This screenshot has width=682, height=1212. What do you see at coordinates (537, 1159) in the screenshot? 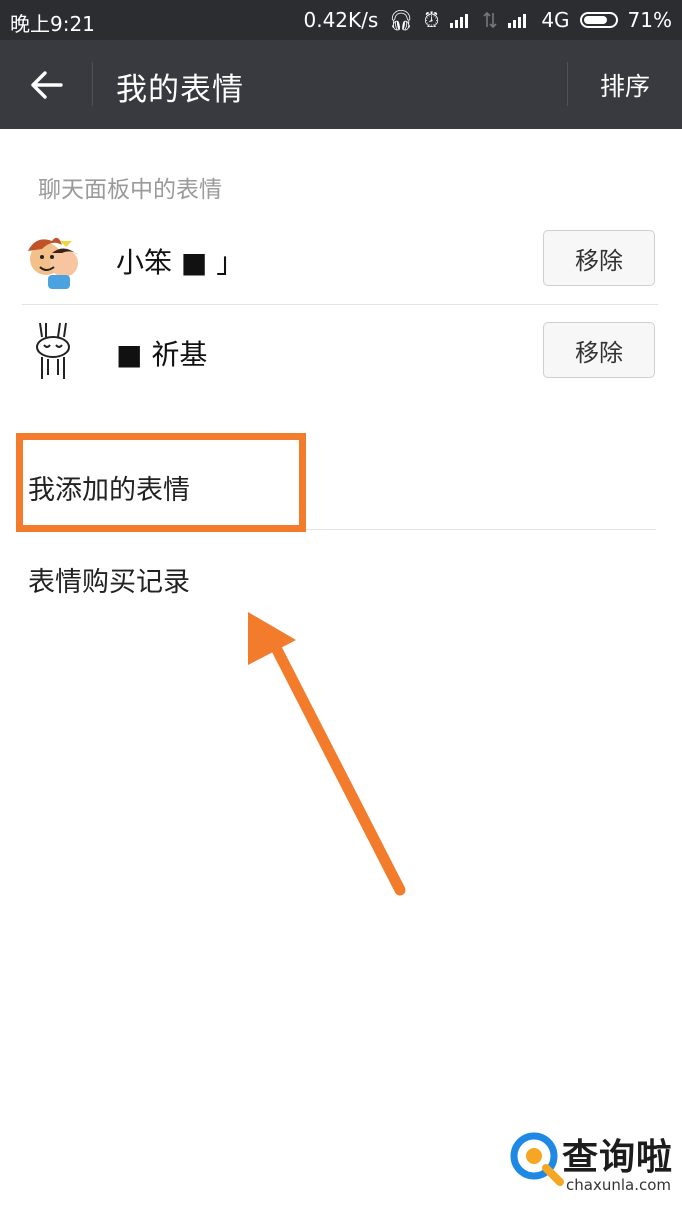
I see `magnifier-logo-icon` at bounding box center [537, 1159].